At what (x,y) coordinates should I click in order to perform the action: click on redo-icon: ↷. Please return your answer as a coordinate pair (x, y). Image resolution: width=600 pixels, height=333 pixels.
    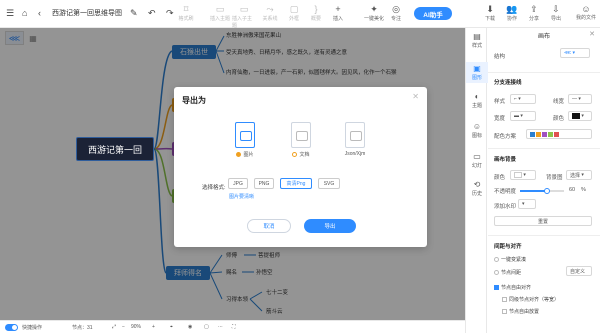
    Looking at the image, I should click on (170, 13).